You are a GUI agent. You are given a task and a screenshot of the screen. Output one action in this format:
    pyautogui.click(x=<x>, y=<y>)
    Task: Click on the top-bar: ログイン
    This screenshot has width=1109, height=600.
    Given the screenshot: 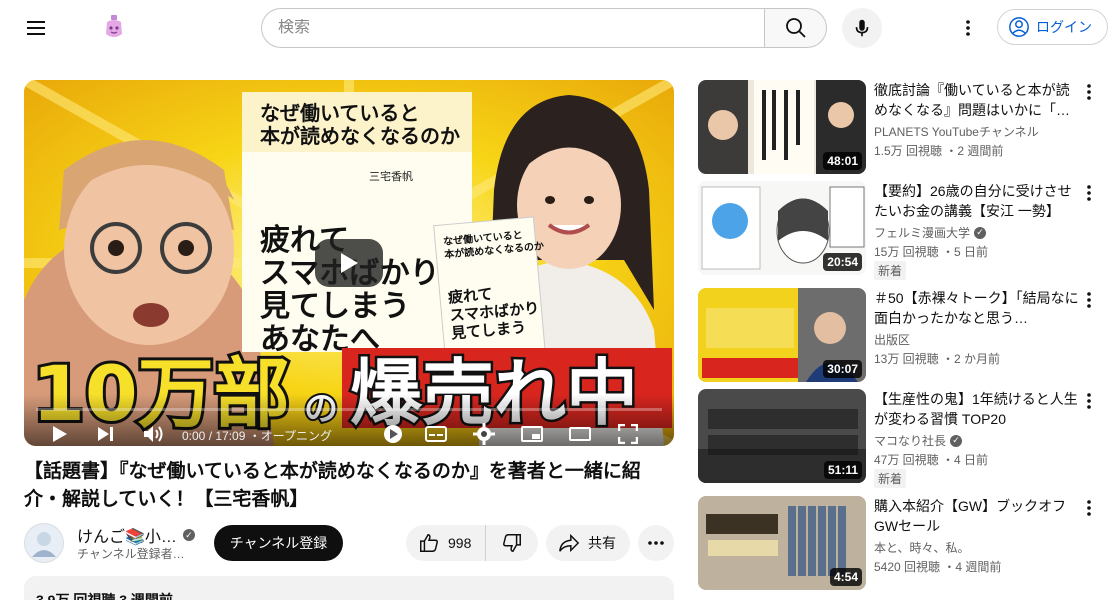 What is the action you would take?
    pyautogui.click(x=554, y=28)
    